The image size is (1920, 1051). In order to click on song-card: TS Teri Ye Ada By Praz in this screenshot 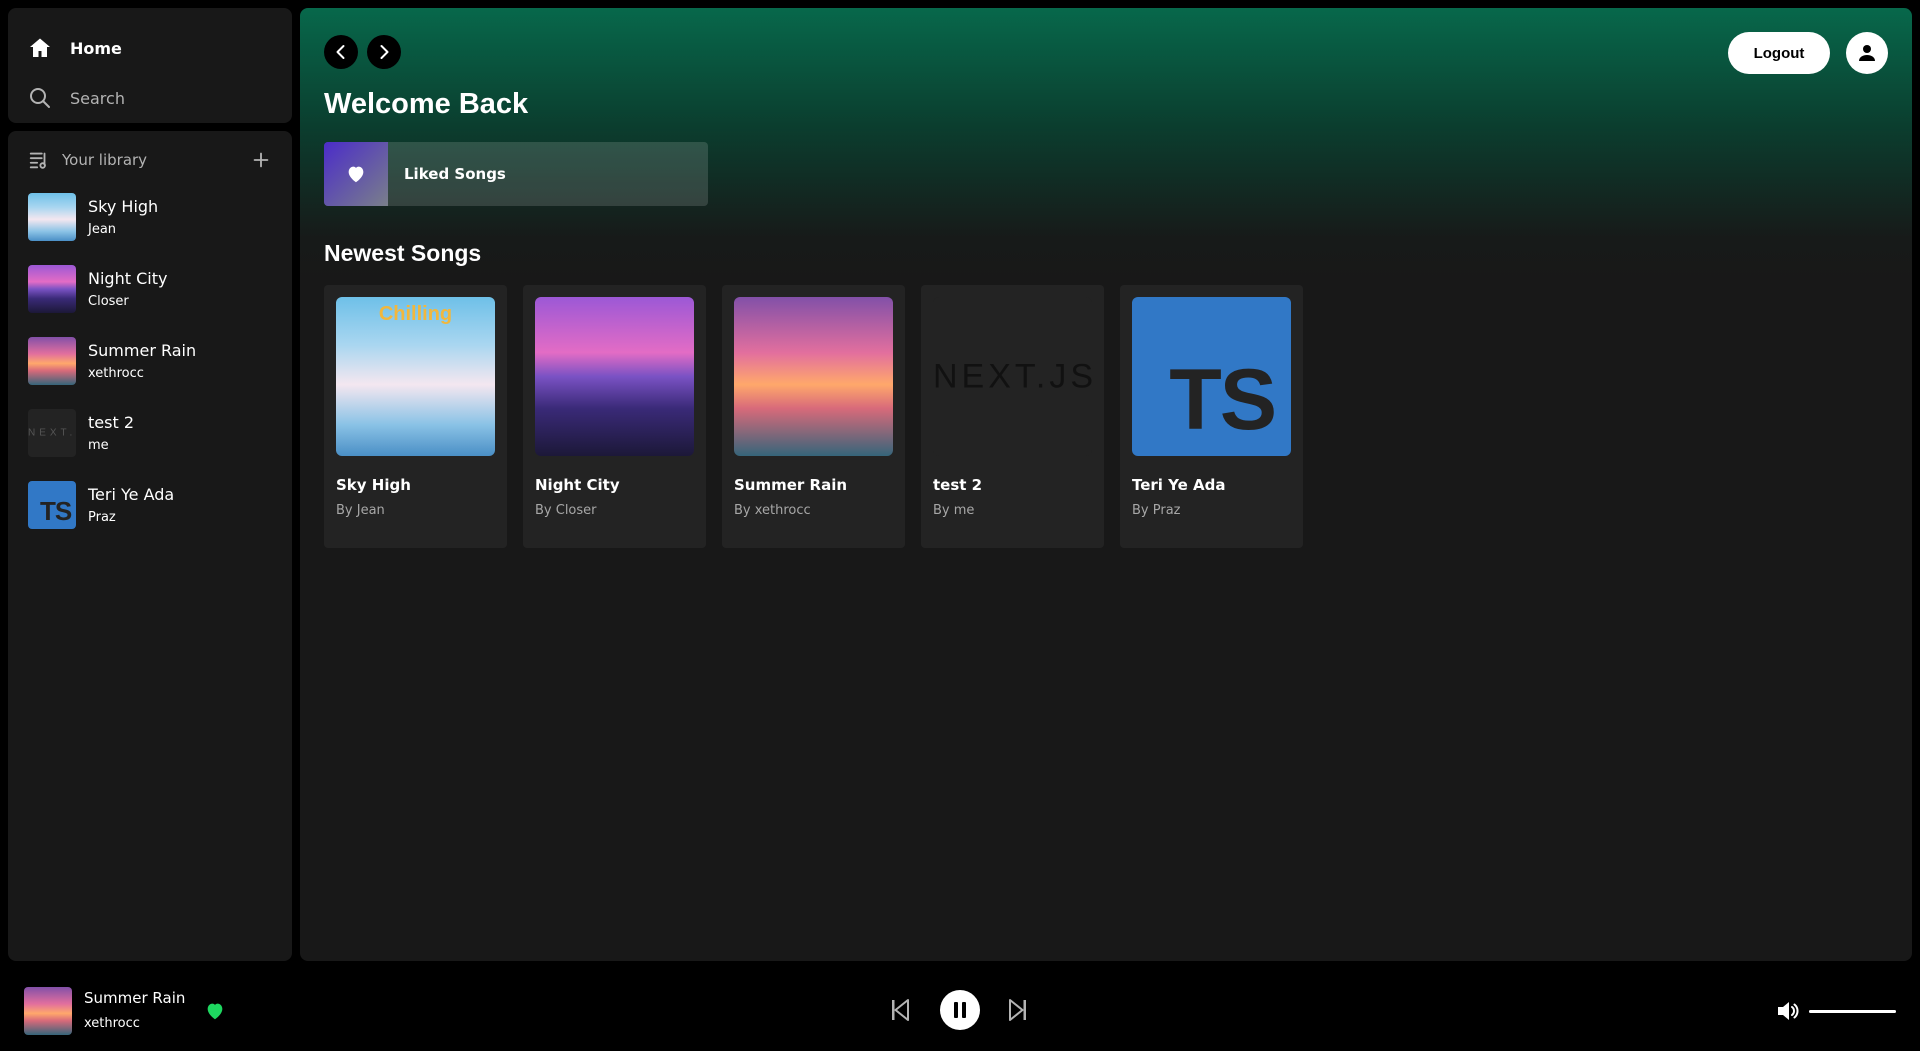, I will do `click(1211, 416)`.